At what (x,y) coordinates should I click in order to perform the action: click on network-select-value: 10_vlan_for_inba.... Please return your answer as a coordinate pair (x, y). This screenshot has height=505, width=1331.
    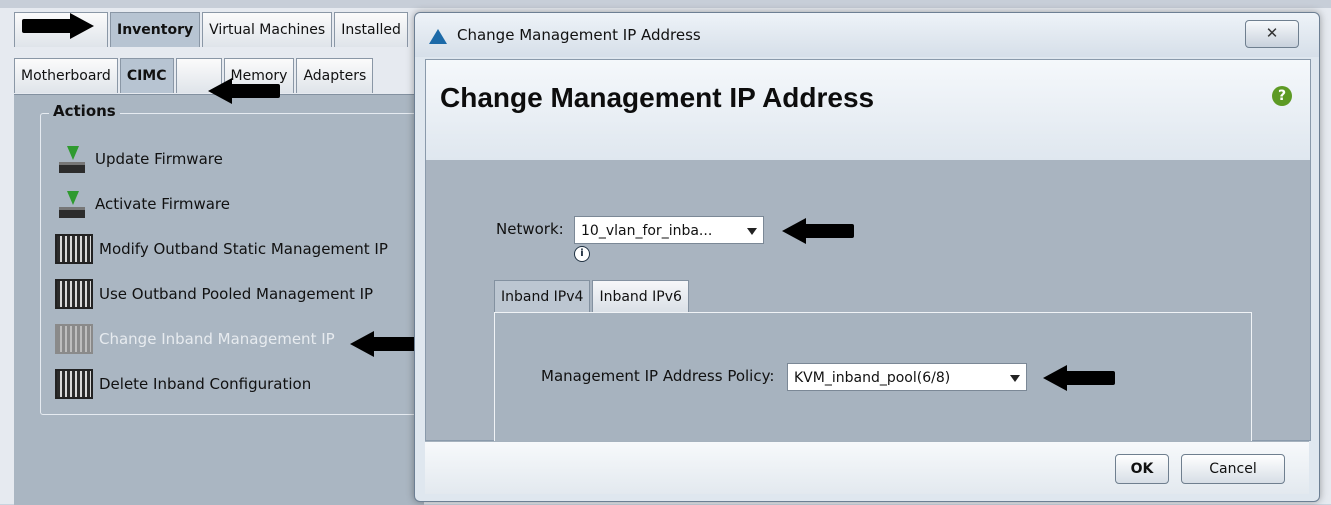
    Looking at the image, I should click on (647, 231).